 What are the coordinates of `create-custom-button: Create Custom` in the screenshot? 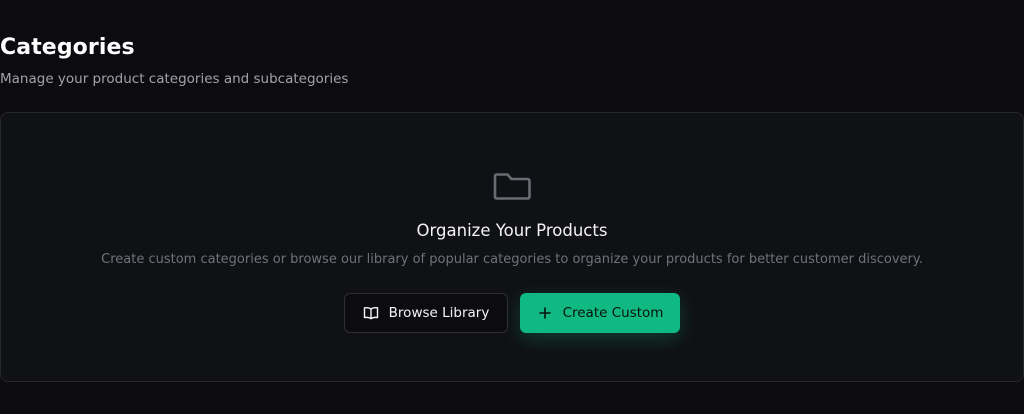 It's located at (600, 313).